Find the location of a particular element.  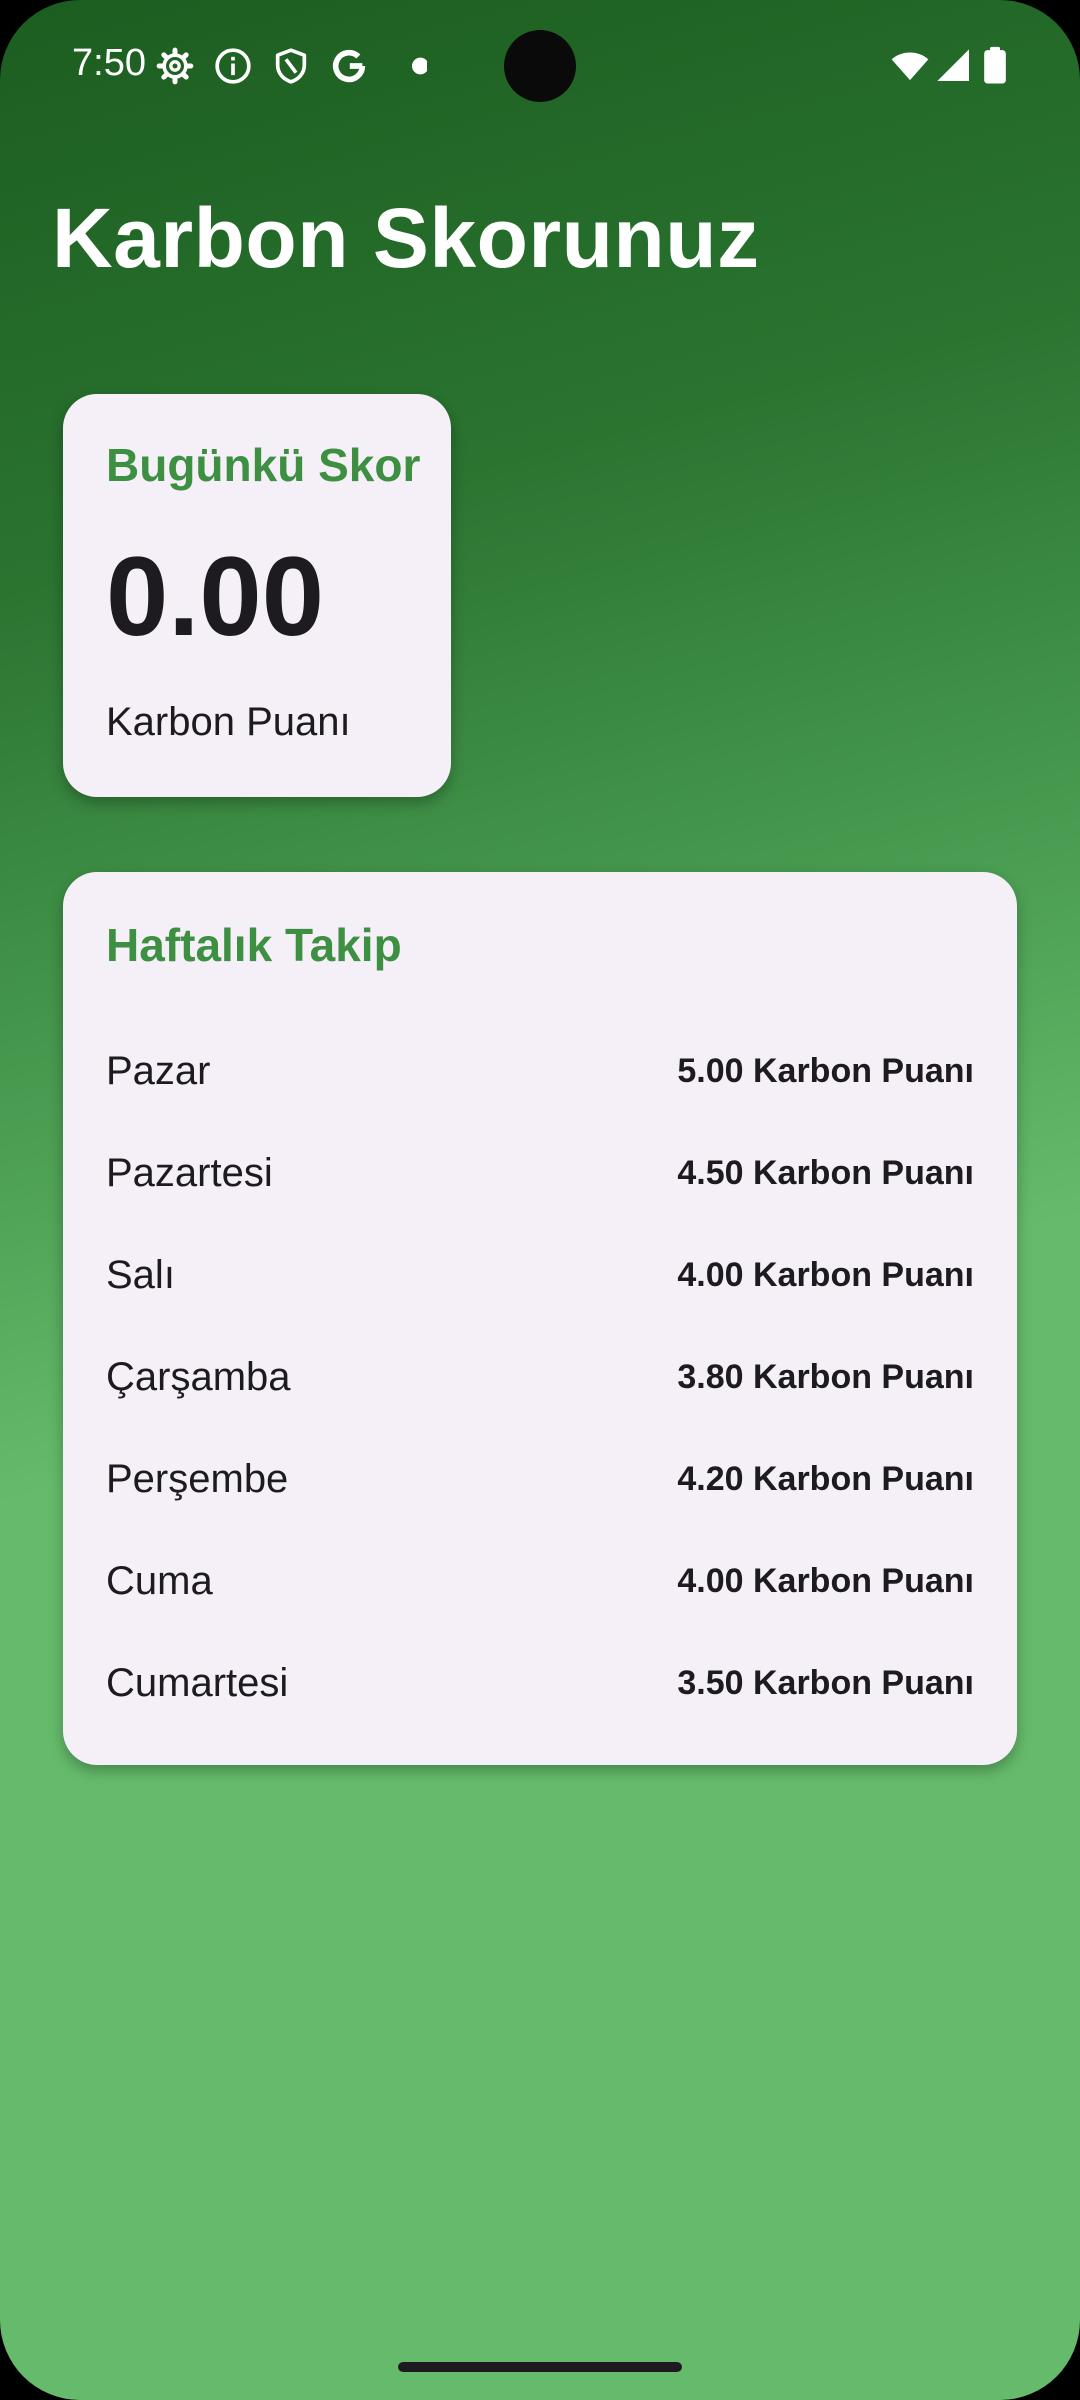

home-indicator is located at coordinates (540, 2367).